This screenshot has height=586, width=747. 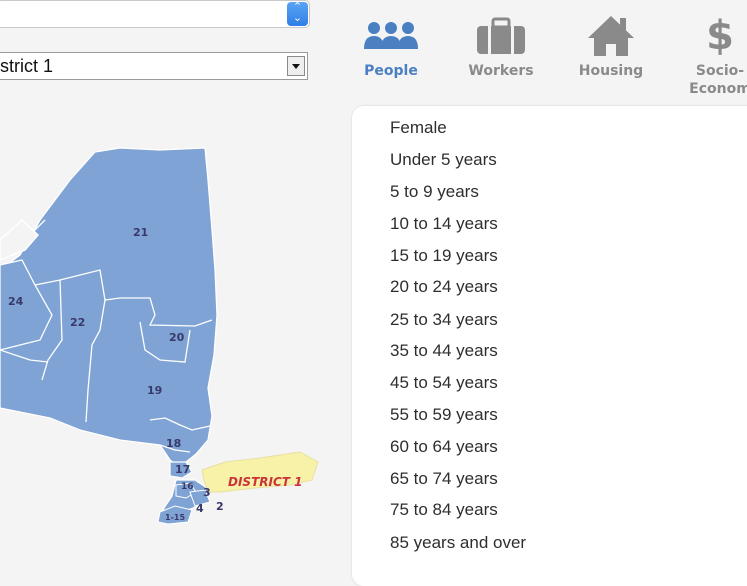 What do you see at coordinates (155, 14) in the screenshot?
I see `geography-select: ⌃ ⌄` at bounding box center [155, 14].